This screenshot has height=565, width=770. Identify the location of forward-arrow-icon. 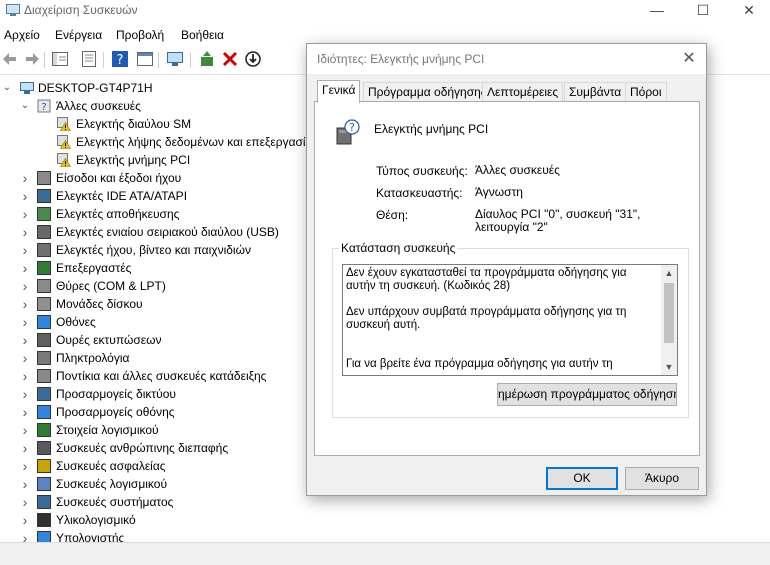
(31, 59).